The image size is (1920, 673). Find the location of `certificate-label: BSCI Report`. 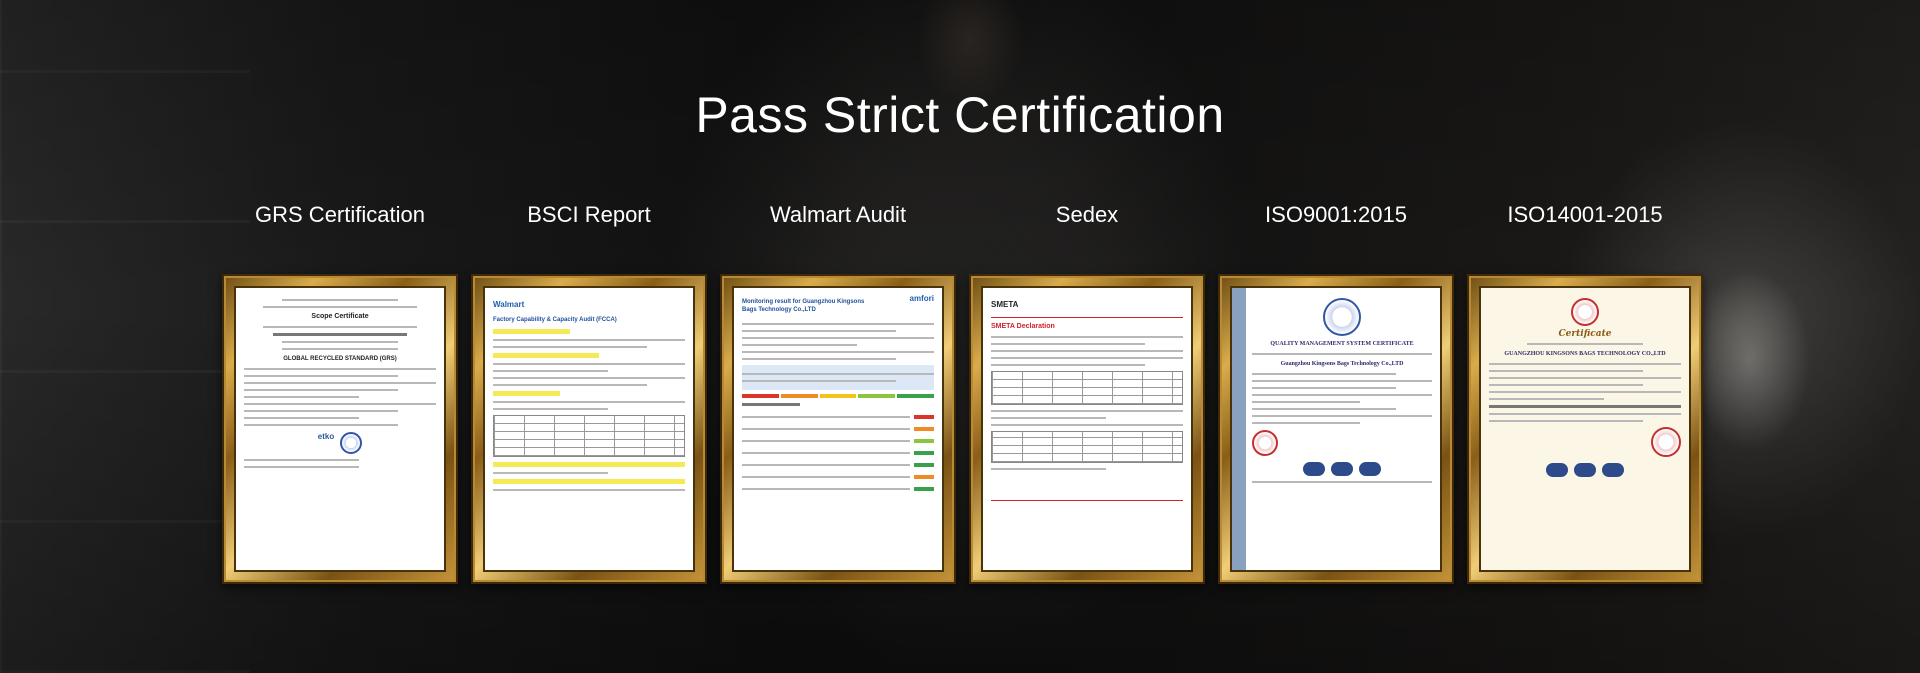

certificate-label: BSCI Report is located at coordinates (589, 214).